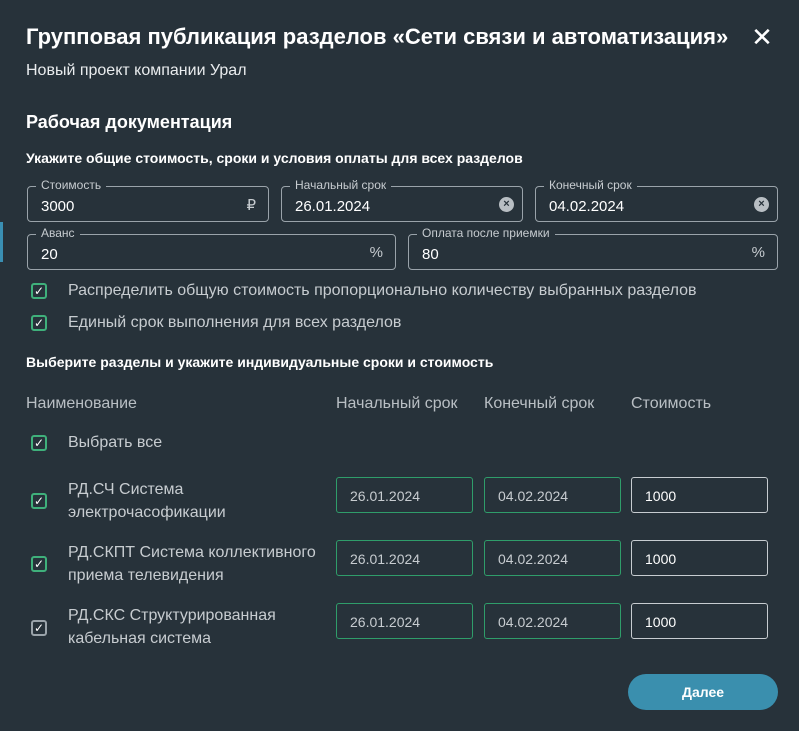  Describe the element at coordinates (172, 615) in the screenshot. I see `row-name-line: РД.СКС Структурированная` at that location.